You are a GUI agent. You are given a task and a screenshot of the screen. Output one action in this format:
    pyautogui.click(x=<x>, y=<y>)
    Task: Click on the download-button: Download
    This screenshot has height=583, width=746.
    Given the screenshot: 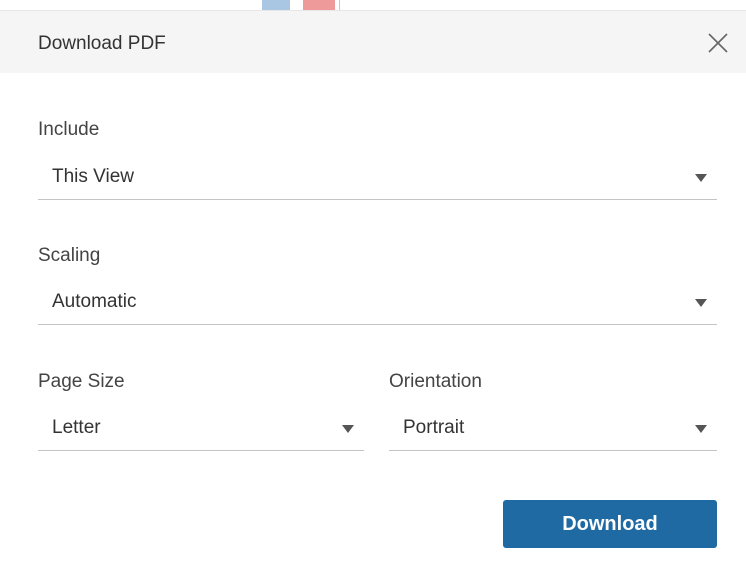 What is the action you would take?
    pyautogui.click(x=610, y=524)
    